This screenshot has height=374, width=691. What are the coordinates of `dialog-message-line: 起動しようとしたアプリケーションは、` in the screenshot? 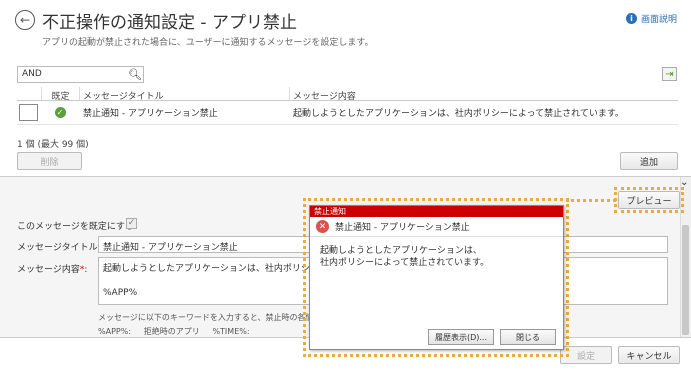 It's located at (401, 251).